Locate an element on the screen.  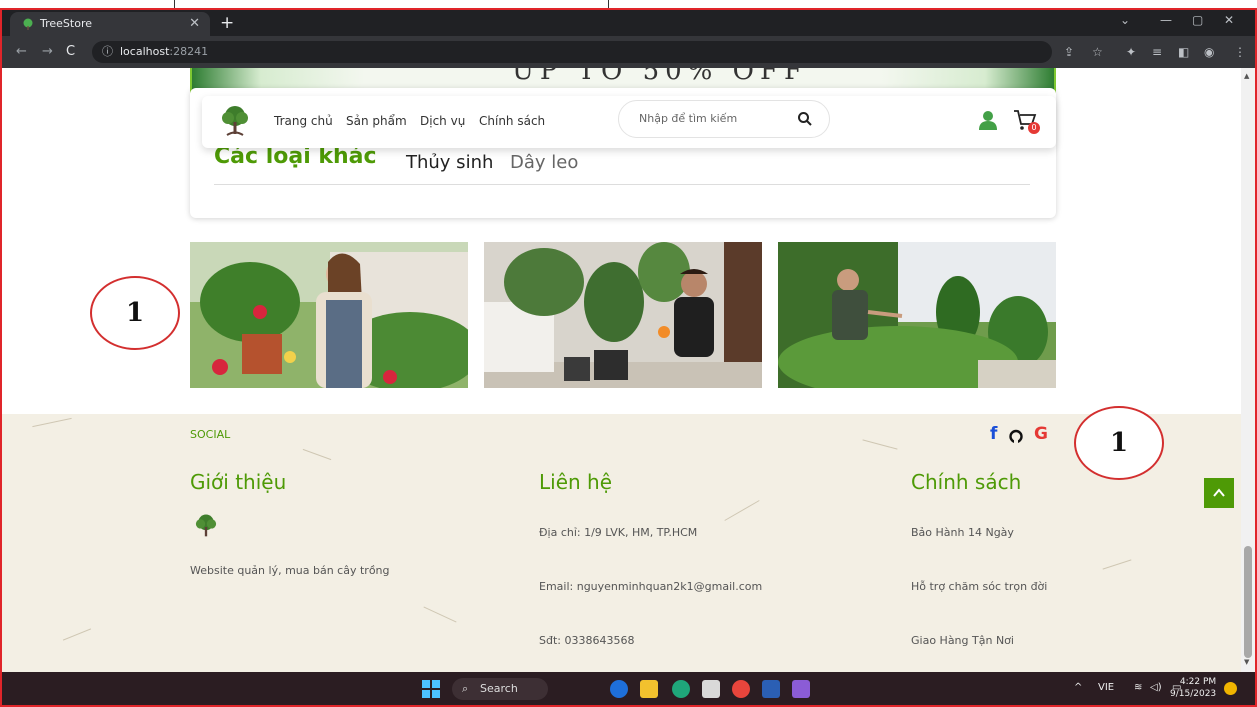
url-host: localhost is located at coordinates (145, 51).